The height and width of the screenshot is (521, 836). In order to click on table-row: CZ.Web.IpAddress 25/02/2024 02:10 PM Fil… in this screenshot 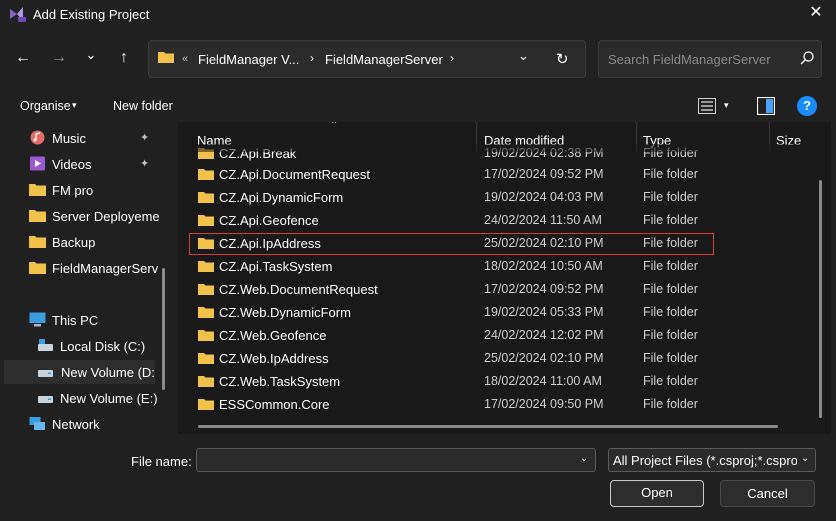, I will do `click(488, 358)`.